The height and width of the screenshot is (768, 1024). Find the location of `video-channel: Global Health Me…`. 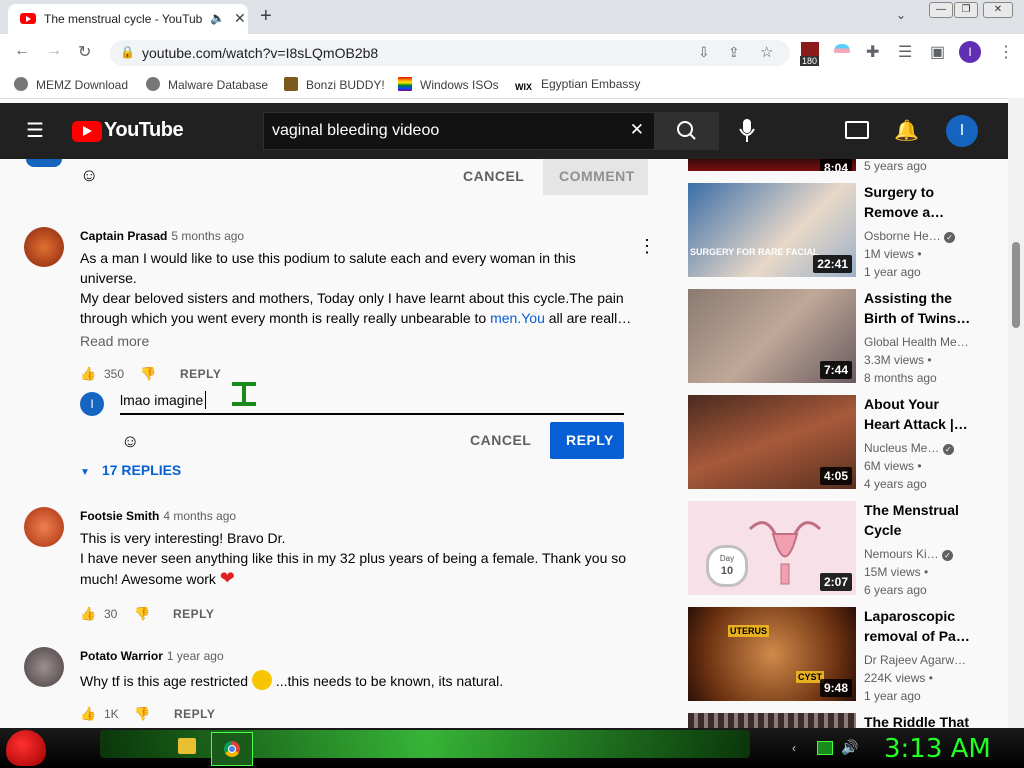

video-channel: Global Health Me… is located at coordinates (916, 342).